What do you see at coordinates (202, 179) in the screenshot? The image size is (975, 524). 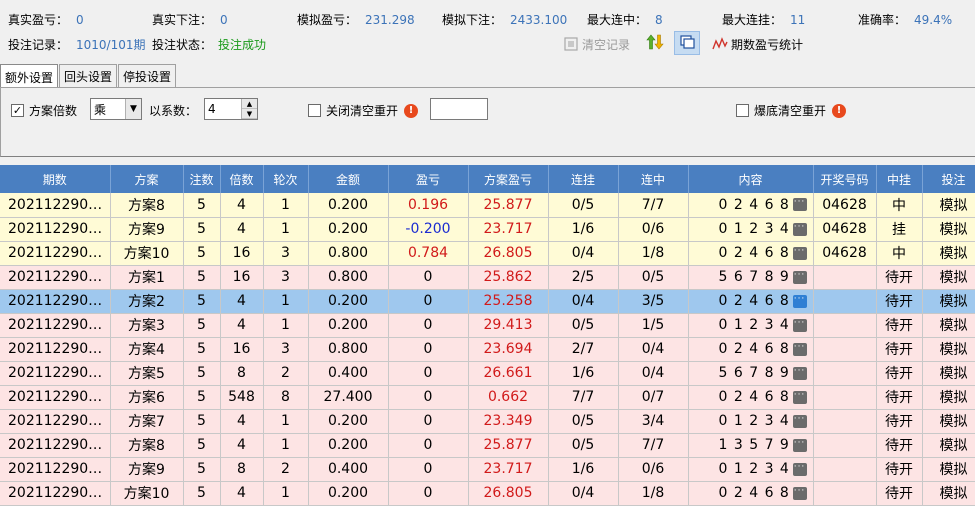 I see `column-header: 注数` at bounding box center [202, 179].